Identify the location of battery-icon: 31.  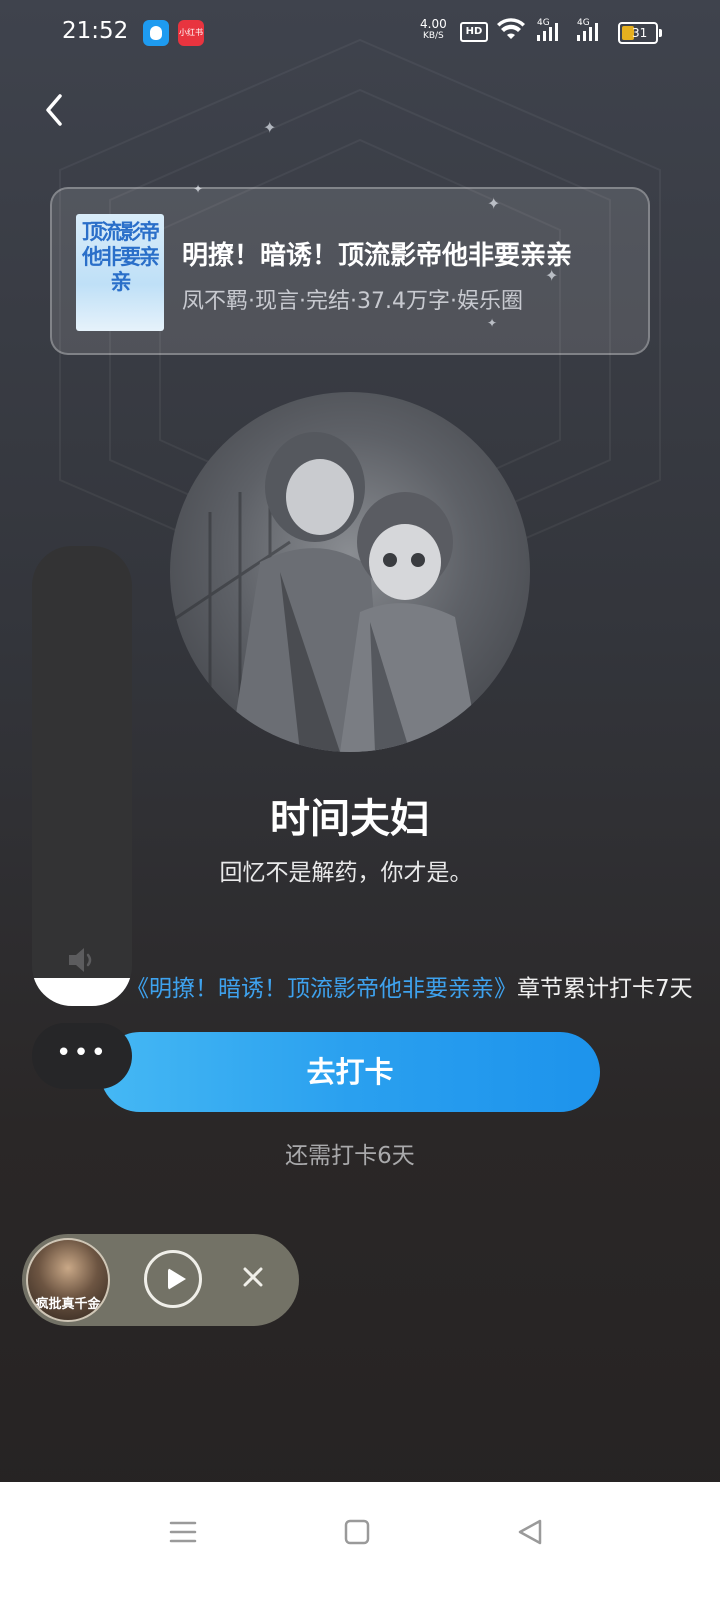
(640, 33).